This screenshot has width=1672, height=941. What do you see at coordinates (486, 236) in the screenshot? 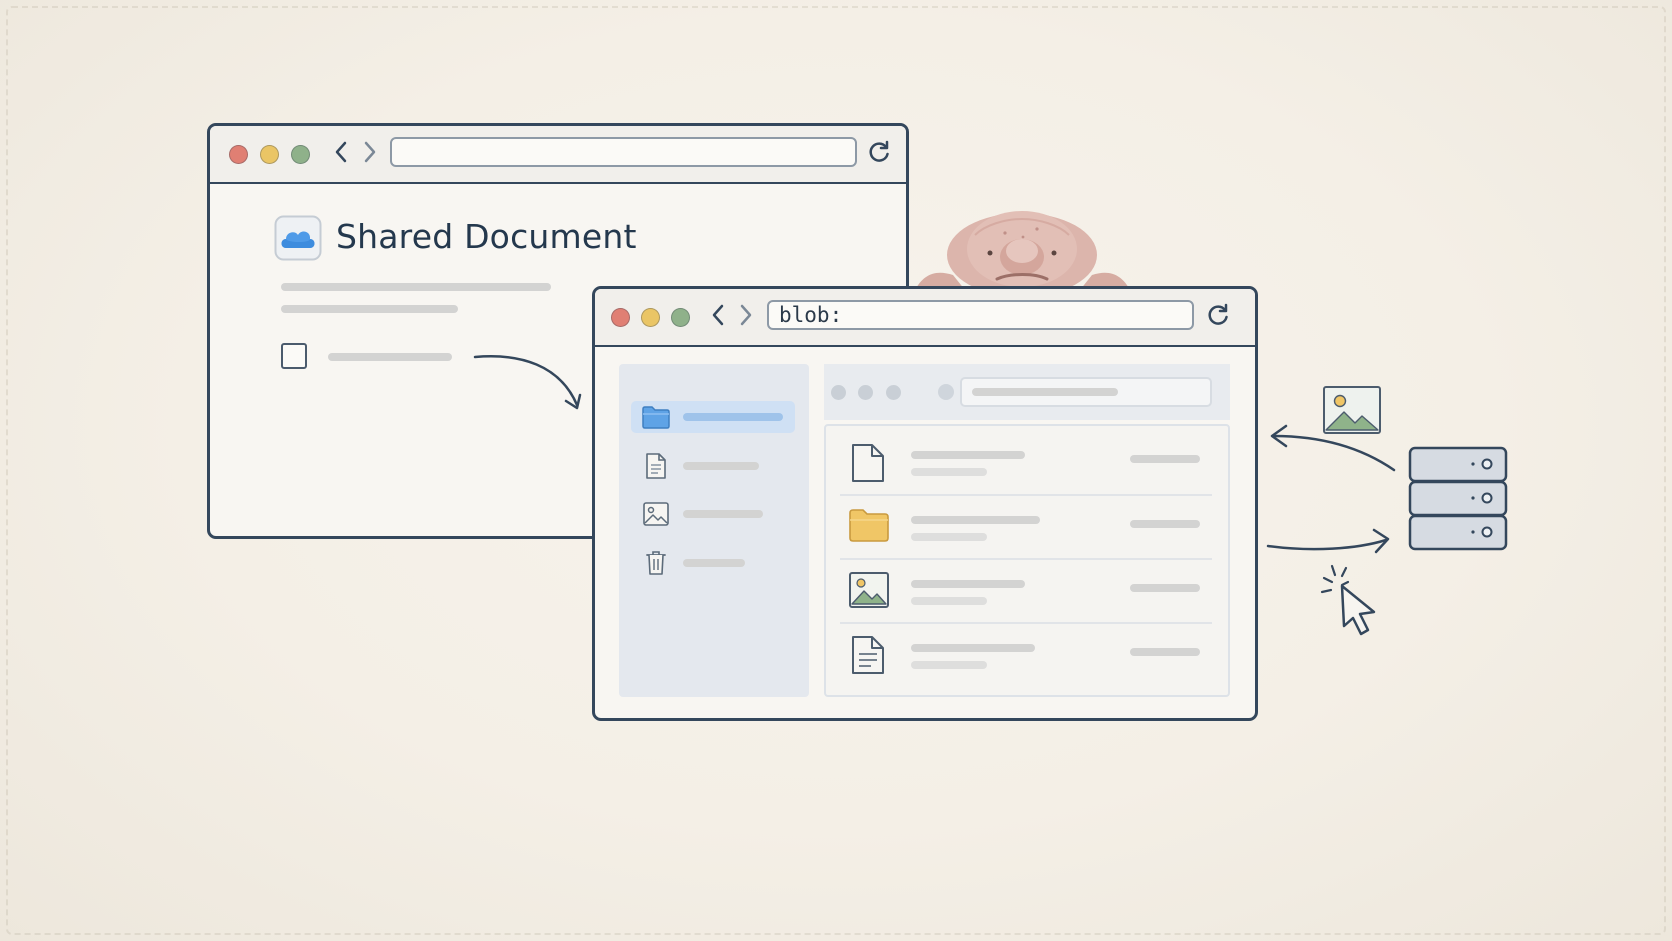
I see `document-title: Shared Document` at bounding box center [486, 236].